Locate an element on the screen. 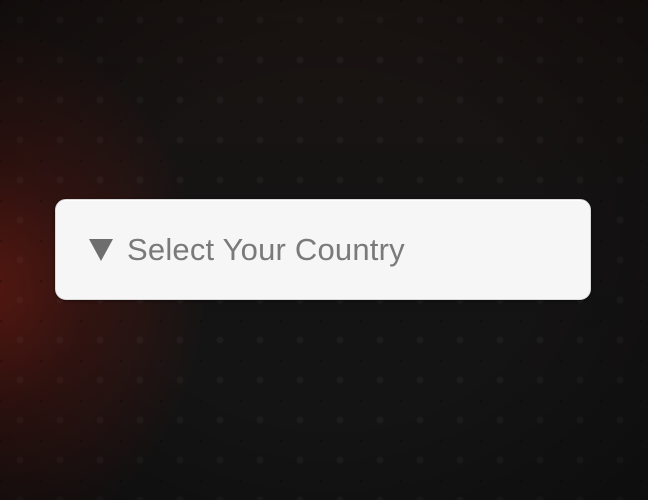 This screenshot has width=648, height=500. country-select-label: Select Your Country is located at coordinates (266, 249).